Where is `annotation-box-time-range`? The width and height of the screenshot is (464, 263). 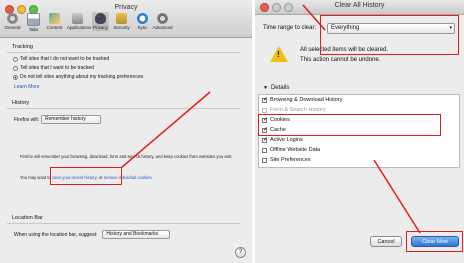 annotation-box-time-range is located at coordinates (389, 35).